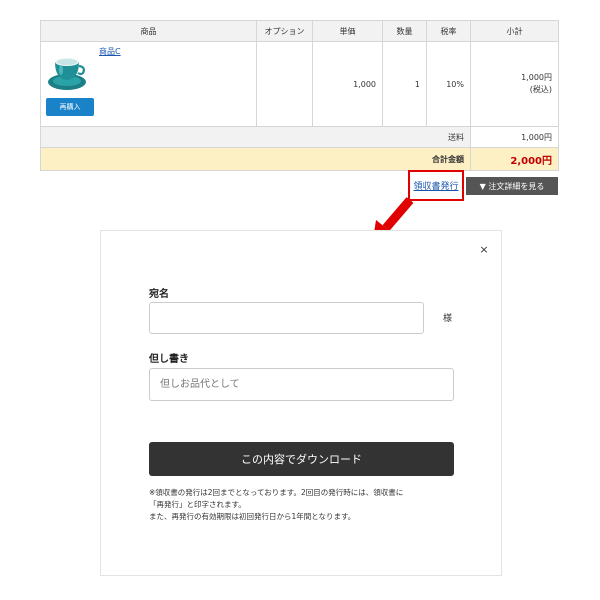 The height and width of the screenshot is (600, 600). What do you see at coordinates (514, 159) in the screenshot?
I see `total-value: 2,000円` at bounding box center [514, 159].